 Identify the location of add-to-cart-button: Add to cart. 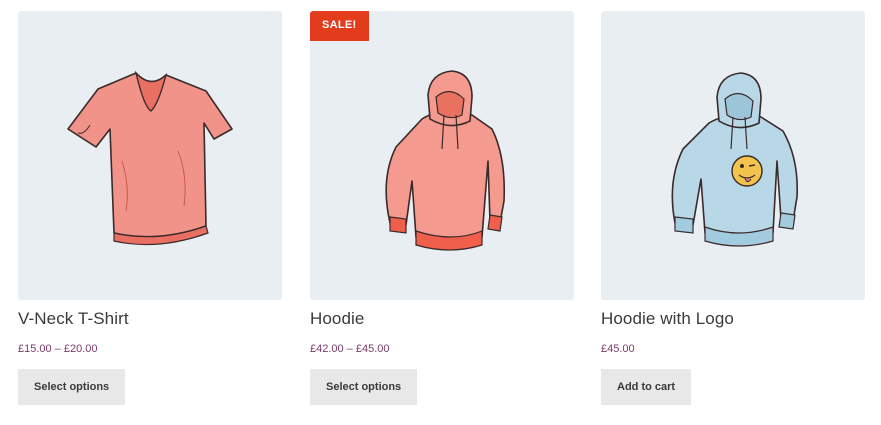
(646, 387).